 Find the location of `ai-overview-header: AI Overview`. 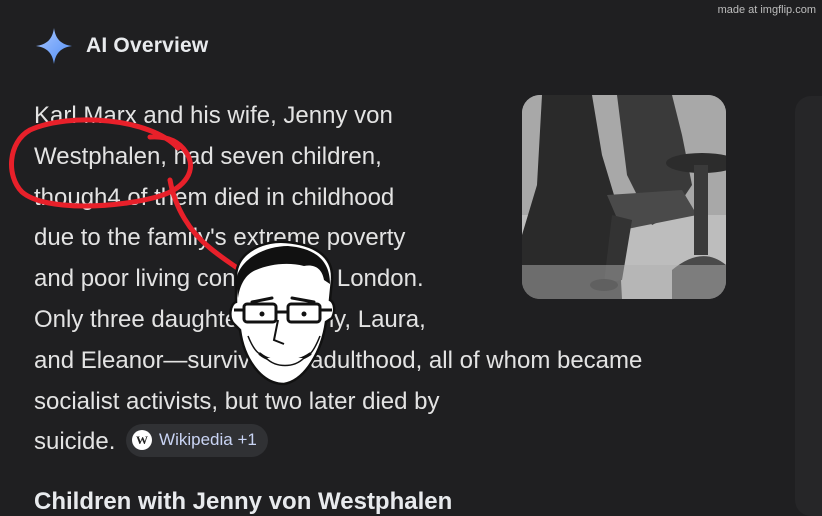

ai-overview-header: AI Overview is located at coordinates (121, 46).